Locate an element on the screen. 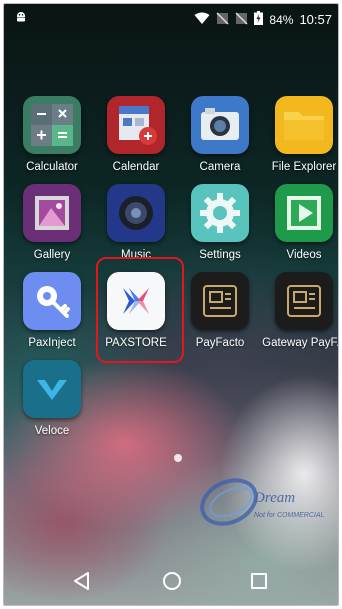  app-label: Calculator is located at coordinates (52, 167).